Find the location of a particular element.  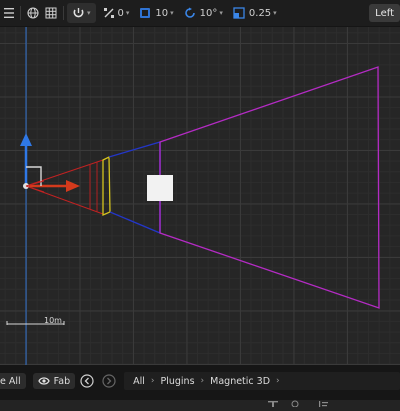

breadcrumb: All › Plugins › Magnetic 3D › is located at coordinates (262, 381).